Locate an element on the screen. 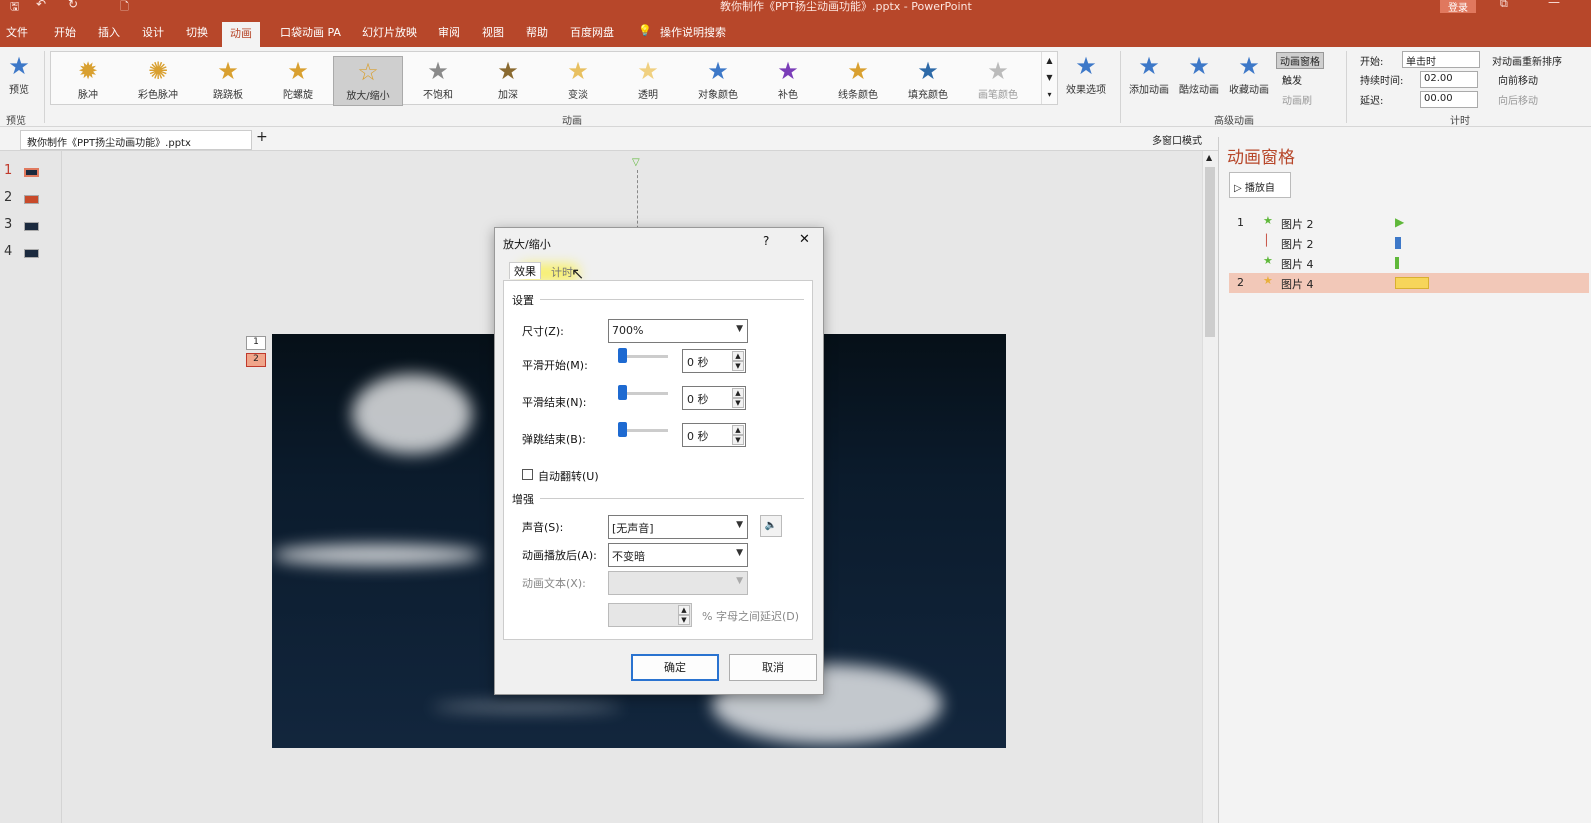  login-button: 登录 is located at coordinates (1458, 7).